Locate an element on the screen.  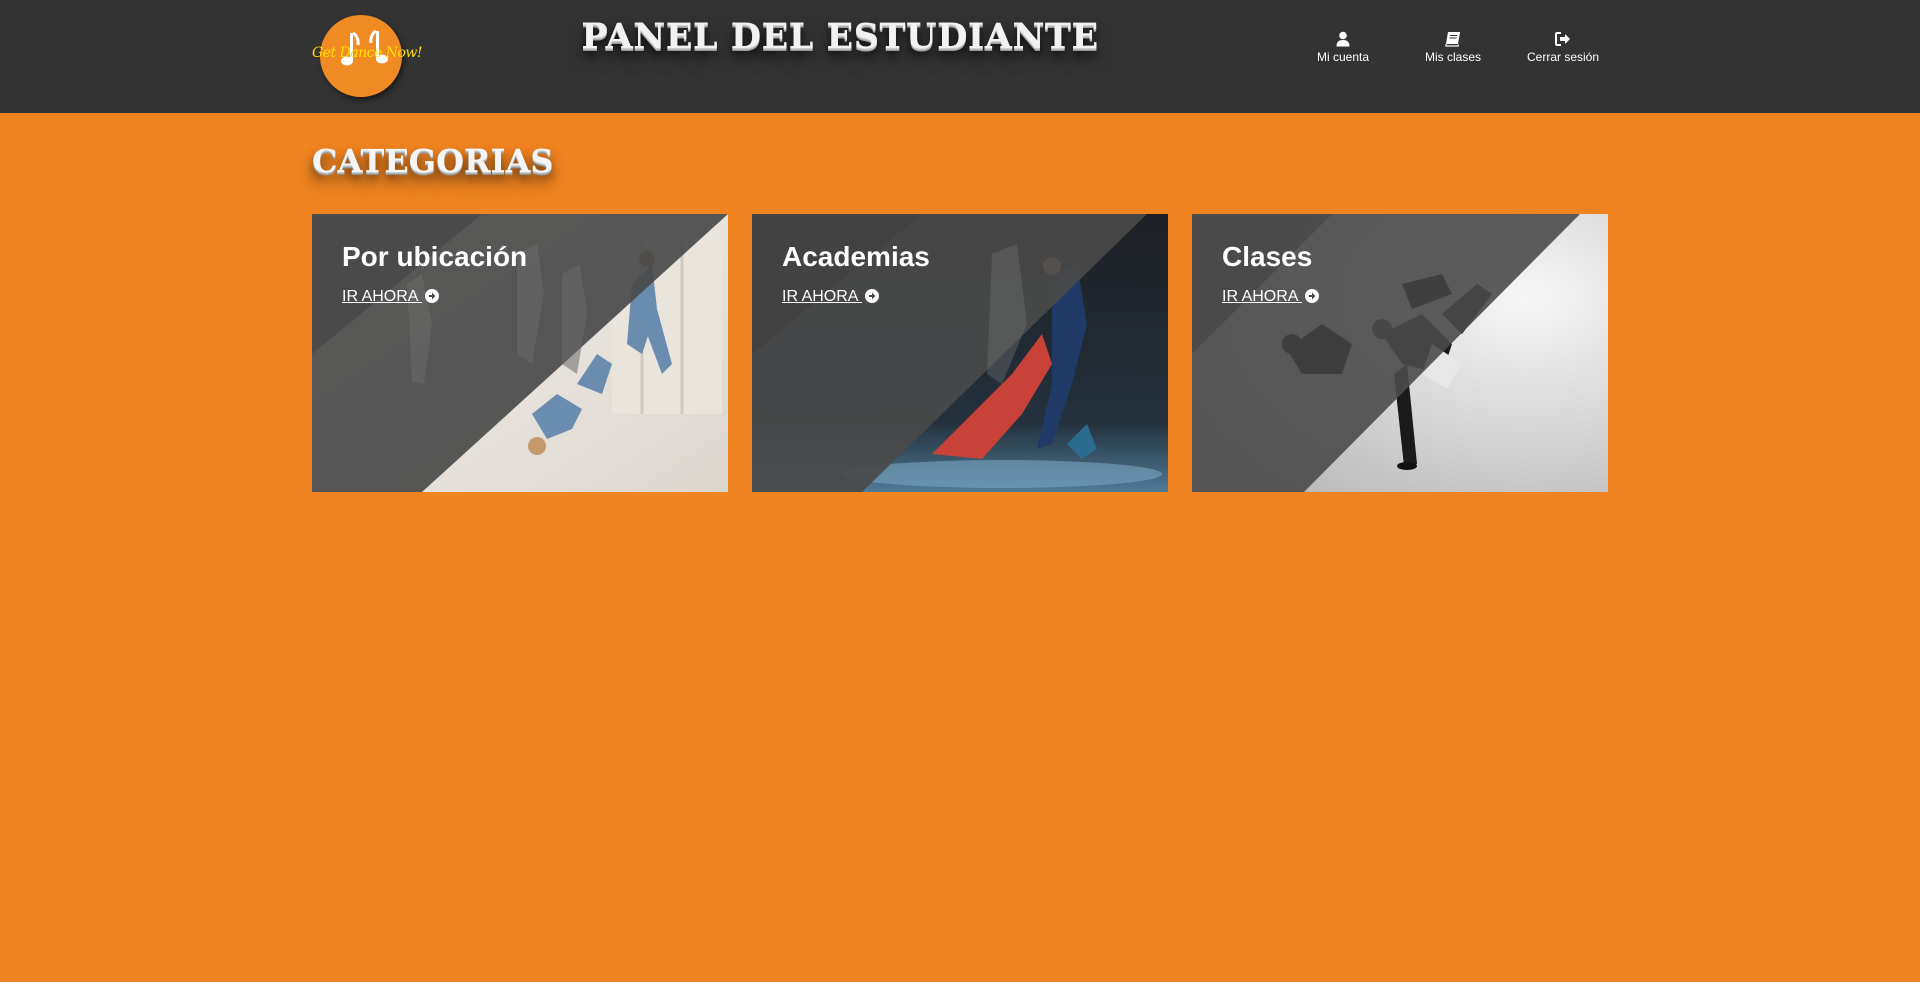
nav-mis-clases: Mis clases is located at coordinates (1453, 47).